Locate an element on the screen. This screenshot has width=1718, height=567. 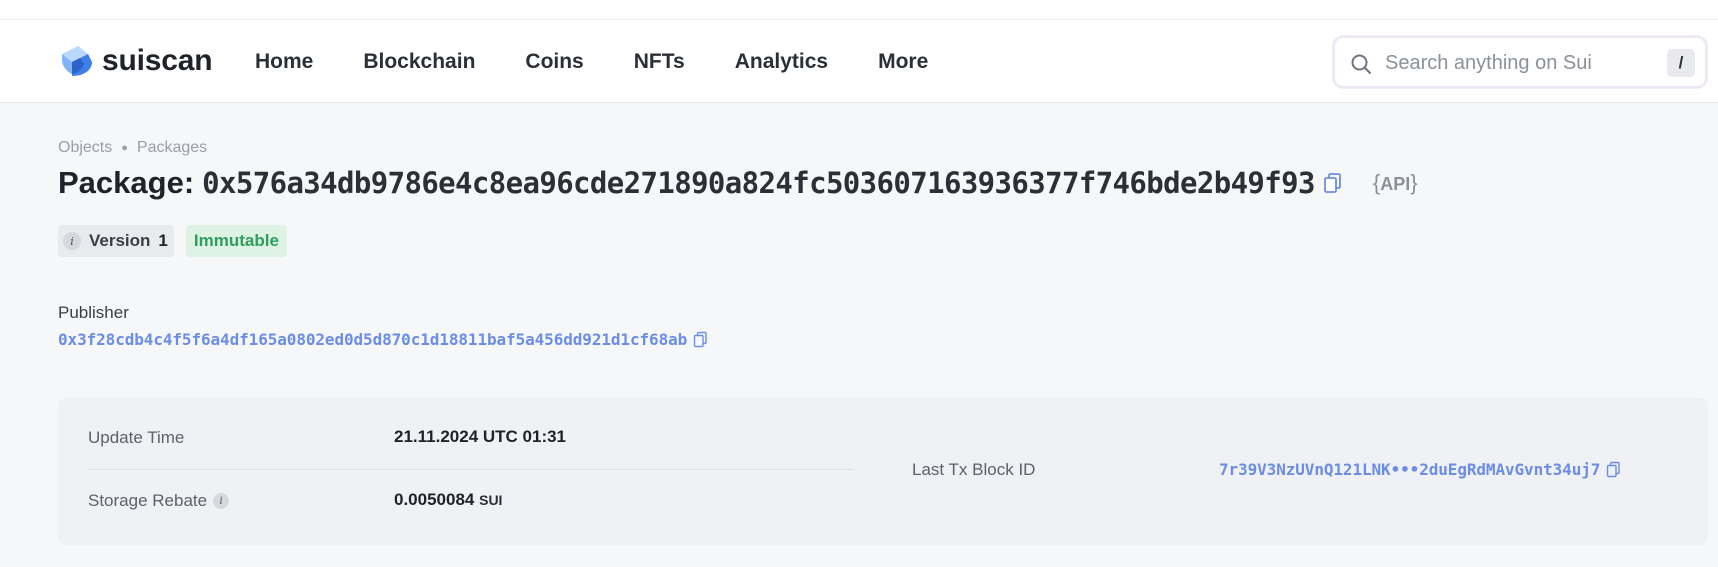
logo-text: suiscan is located at coordinates (157, 60).